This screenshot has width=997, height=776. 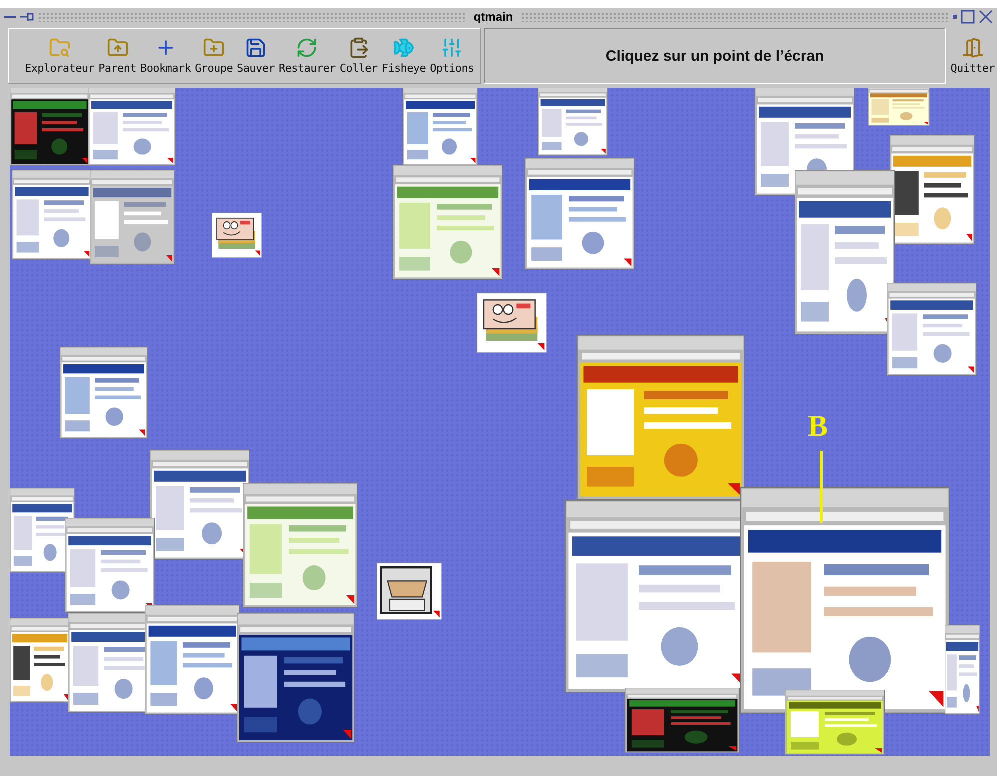 I want to click on folder-up-icon, so click(x=117, y=48).